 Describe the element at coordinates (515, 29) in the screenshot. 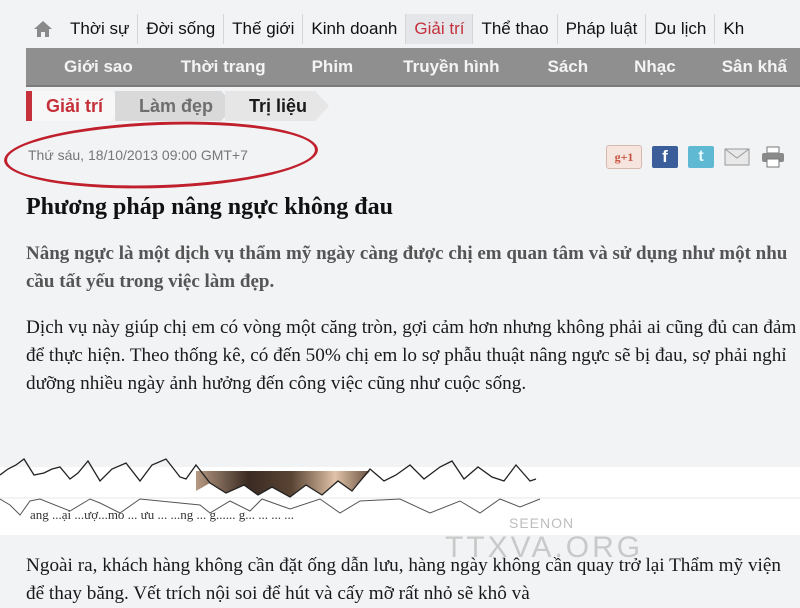

I see `nav-item-the-thao: Thể thao` at that location.